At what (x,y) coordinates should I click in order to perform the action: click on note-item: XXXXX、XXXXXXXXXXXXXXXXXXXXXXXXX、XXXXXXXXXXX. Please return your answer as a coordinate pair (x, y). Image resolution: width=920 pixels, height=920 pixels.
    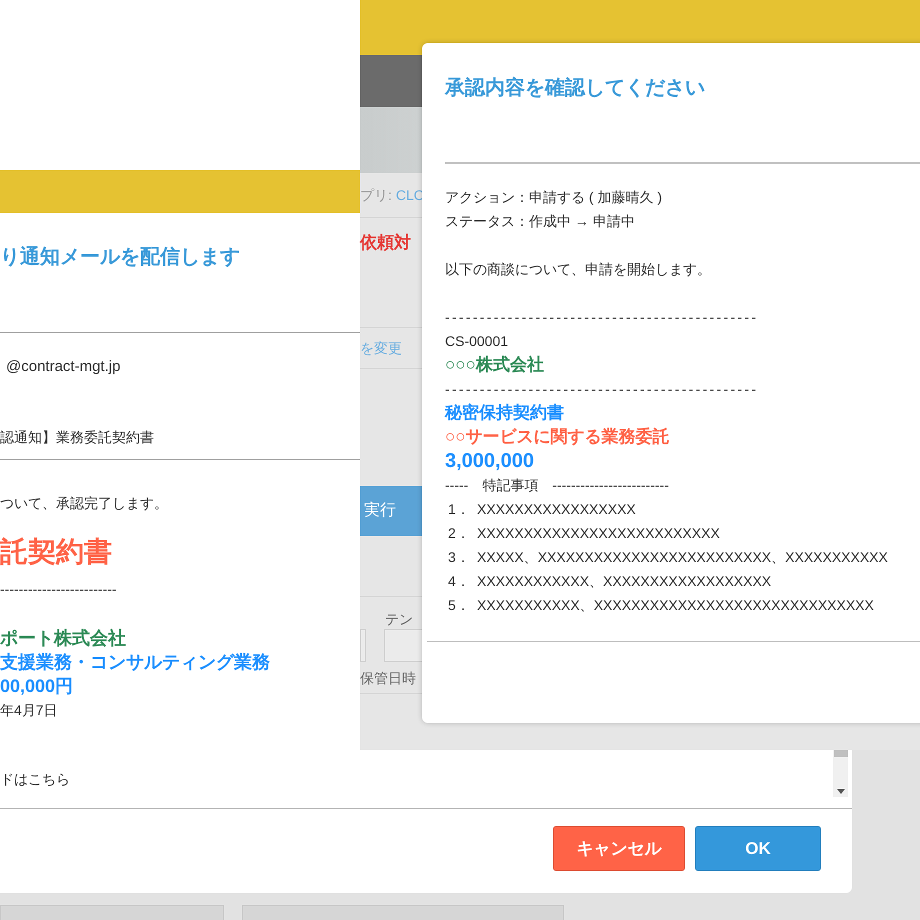
    Looking at the image, I should click on (682, 557).